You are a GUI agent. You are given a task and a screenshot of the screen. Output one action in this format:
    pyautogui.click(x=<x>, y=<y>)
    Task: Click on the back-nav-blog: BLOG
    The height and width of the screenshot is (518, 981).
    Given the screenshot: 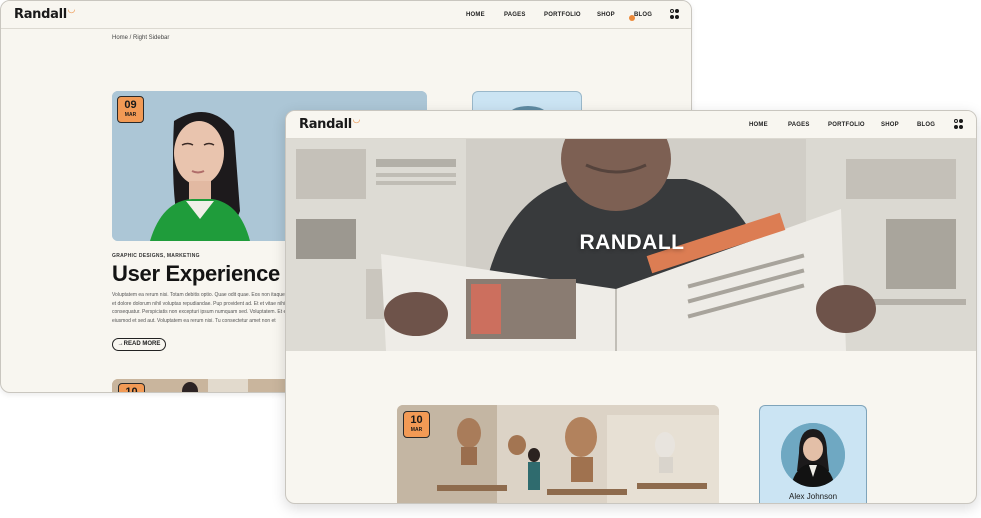 What is the action you would take?
    pyautogui.click(x=643, y=15)
    